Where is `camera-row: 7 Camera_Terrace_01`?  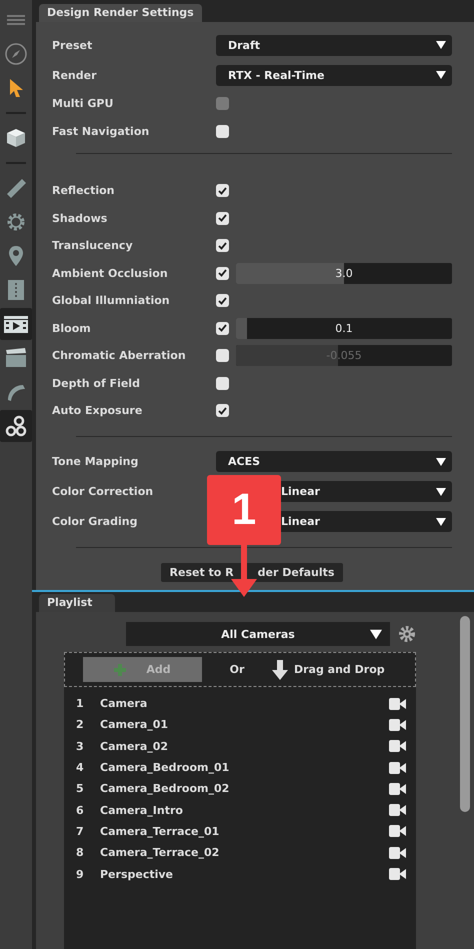
camera-row: 7 Camera_Terrace_01 is located at coordinates (240, 831).